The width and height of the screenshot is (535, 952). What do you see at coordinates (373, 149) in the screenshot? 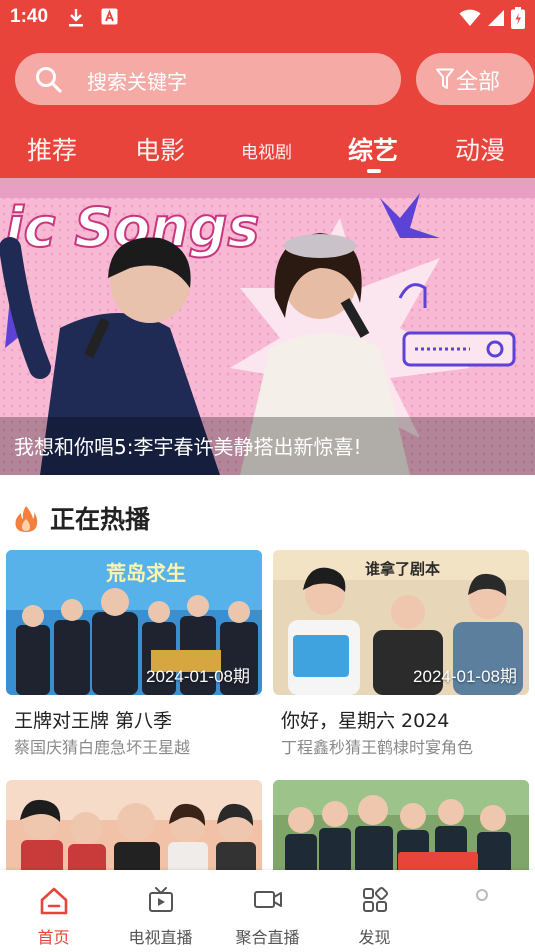
I see `tab-variety: 综艺` at bounding box center [373, 149].